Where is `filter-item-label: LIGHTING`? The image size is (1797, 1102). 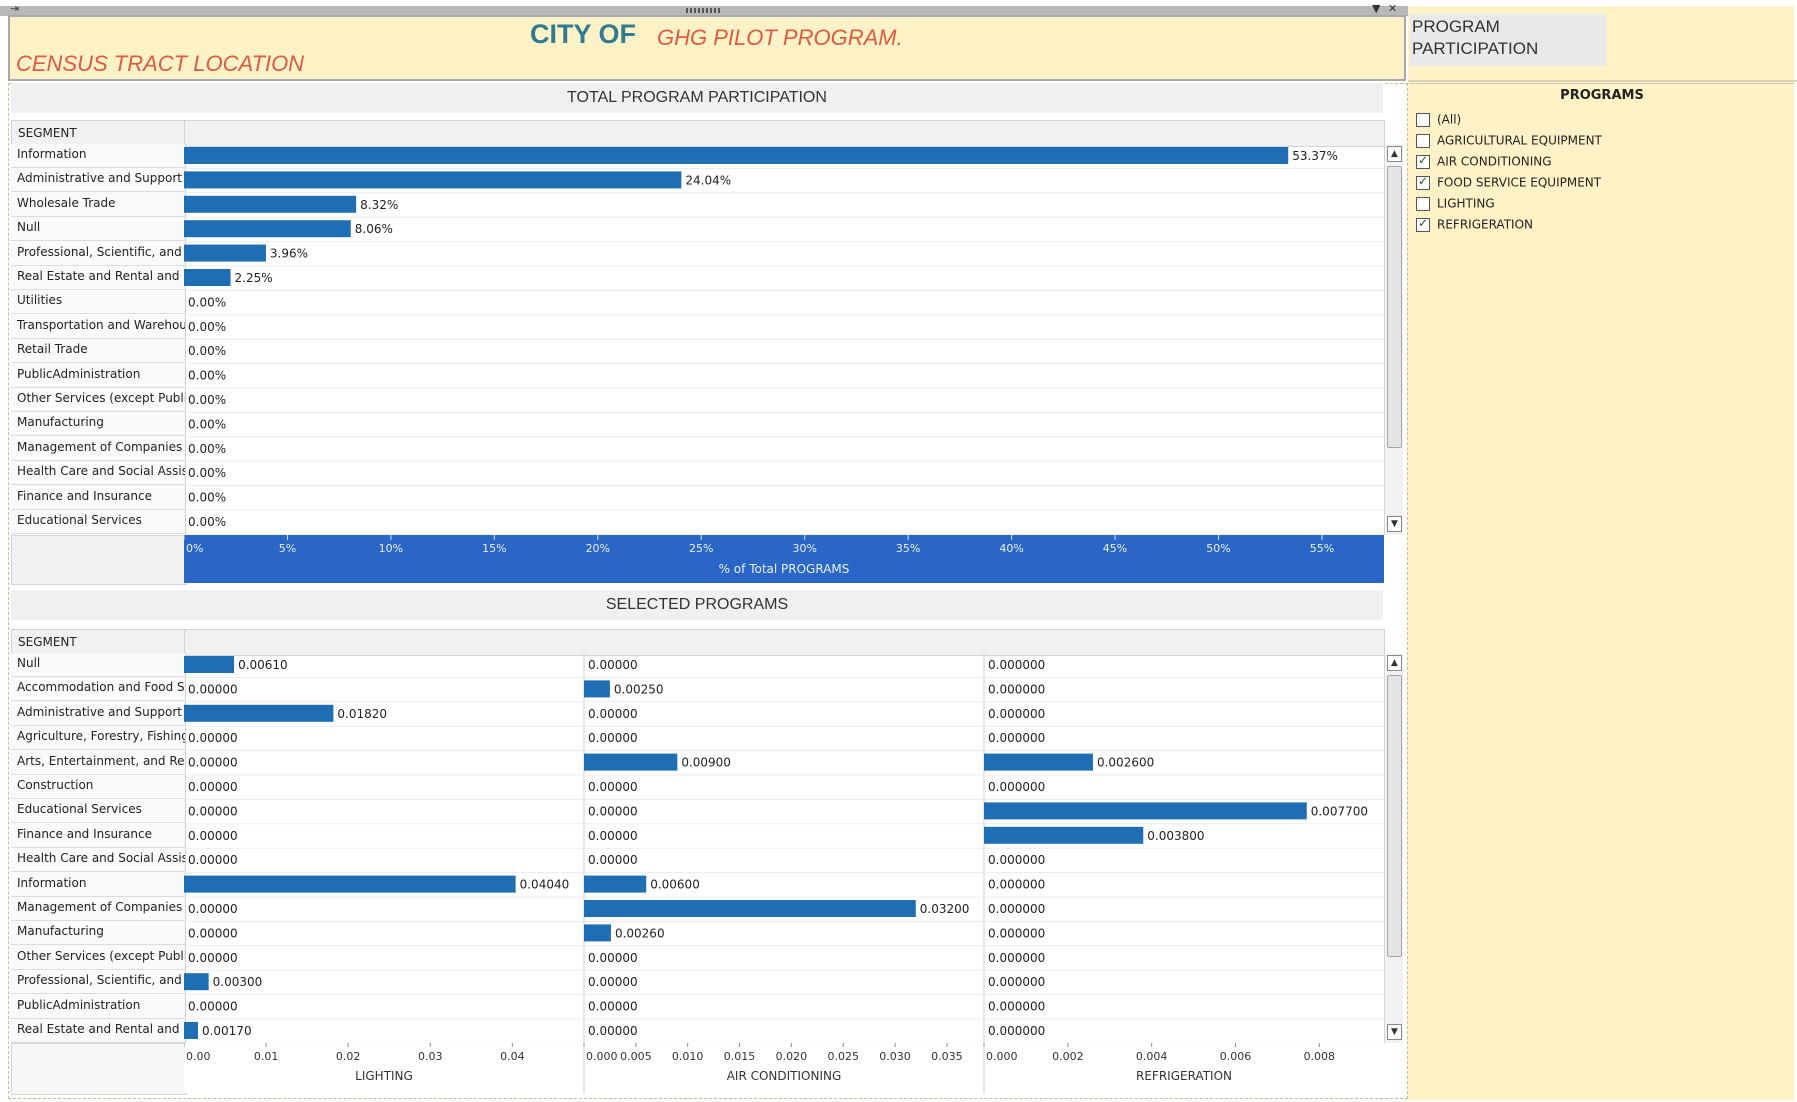
filter-item-label: LIGHTING is located at coordinates (1466, 203).